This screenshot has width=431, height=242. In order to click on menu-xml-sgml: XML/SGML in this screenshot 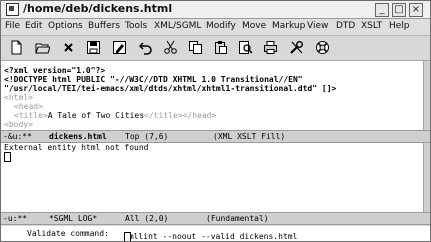, I will do `click(177, 26)`.